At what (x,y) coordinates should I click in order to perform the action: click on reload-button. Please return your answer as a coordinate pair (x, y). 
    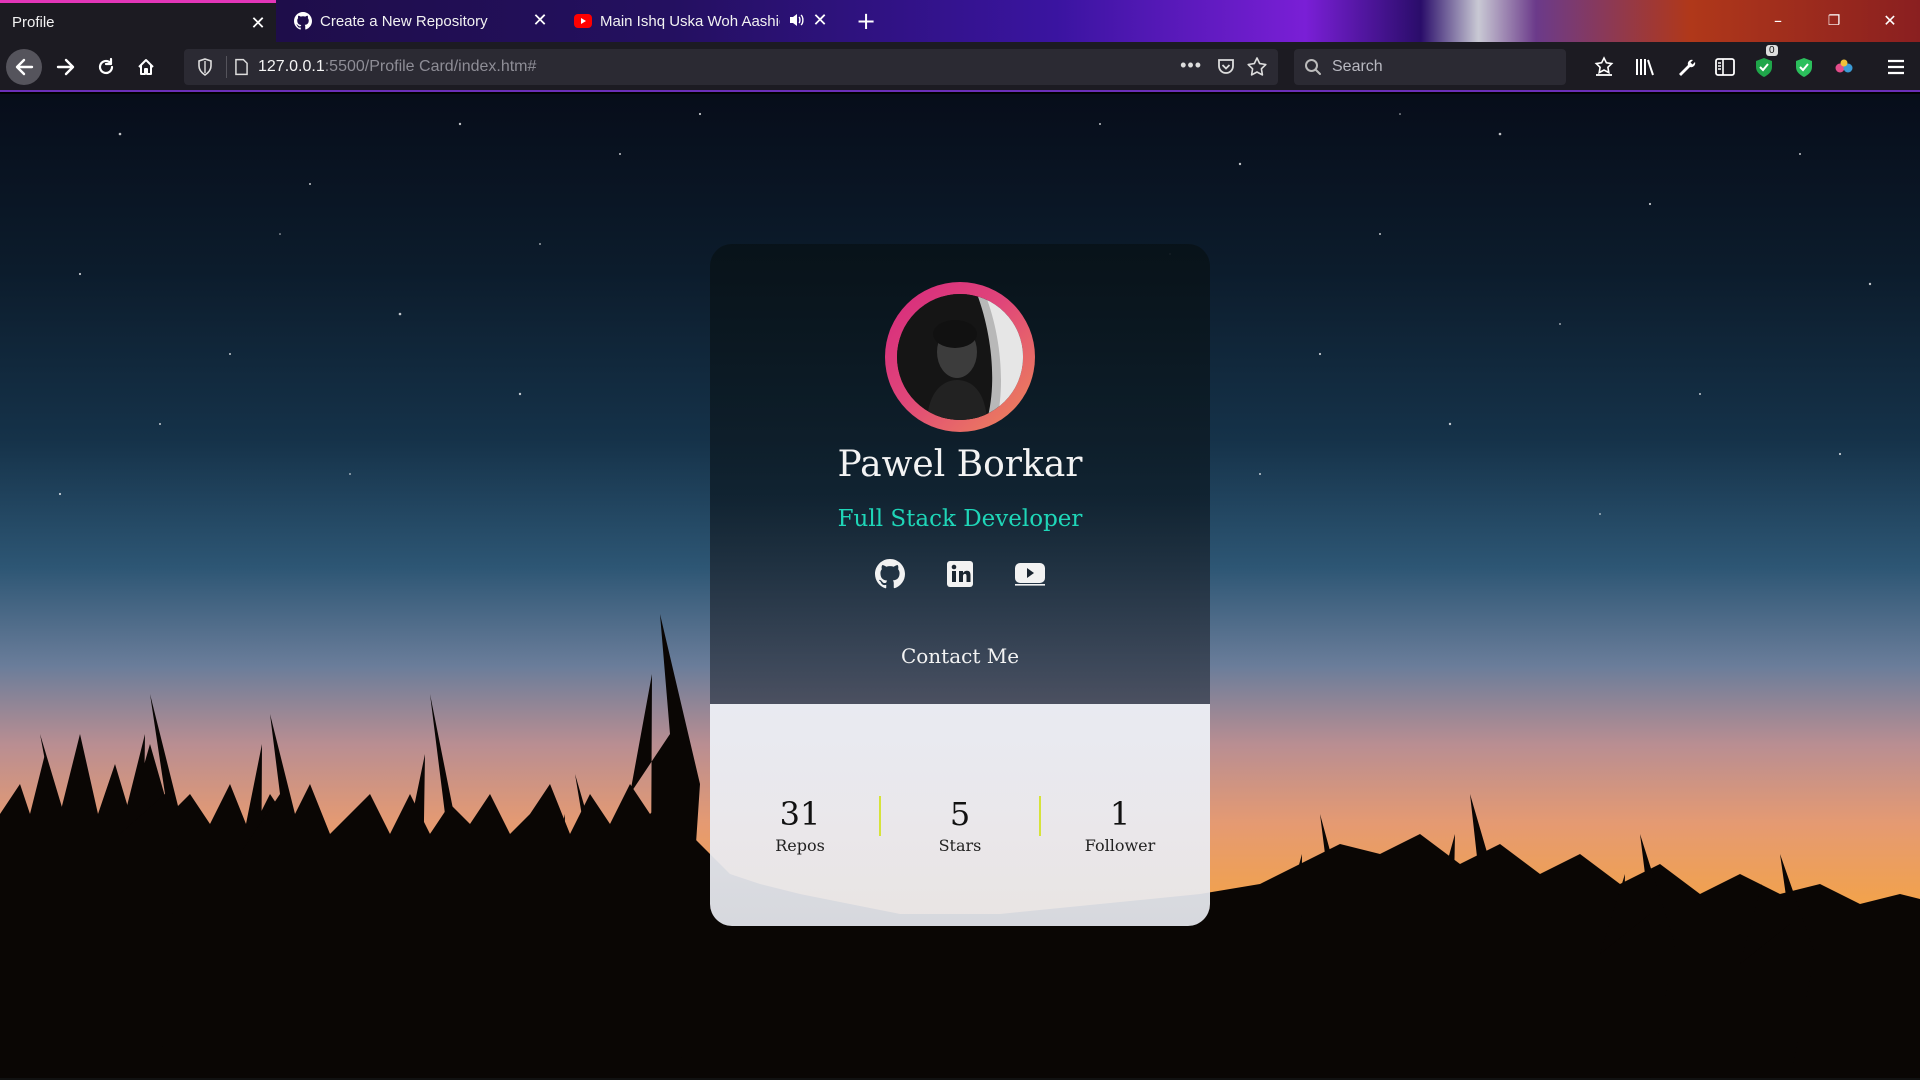
    Looking at the image, I should click on (106, 67).